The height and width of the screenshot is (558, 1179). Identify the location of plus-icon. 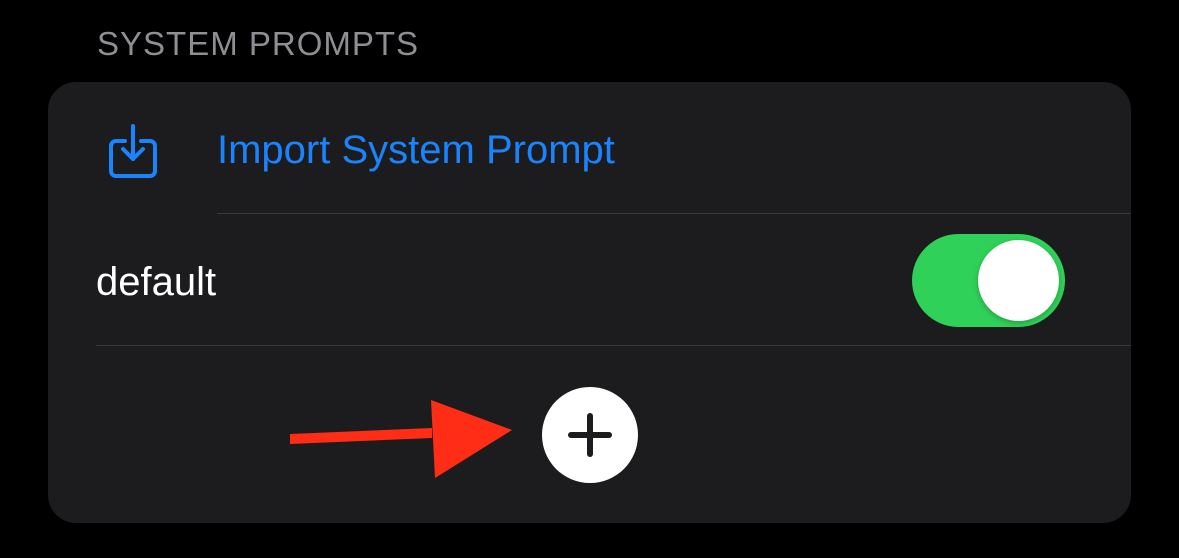
(590, 435).